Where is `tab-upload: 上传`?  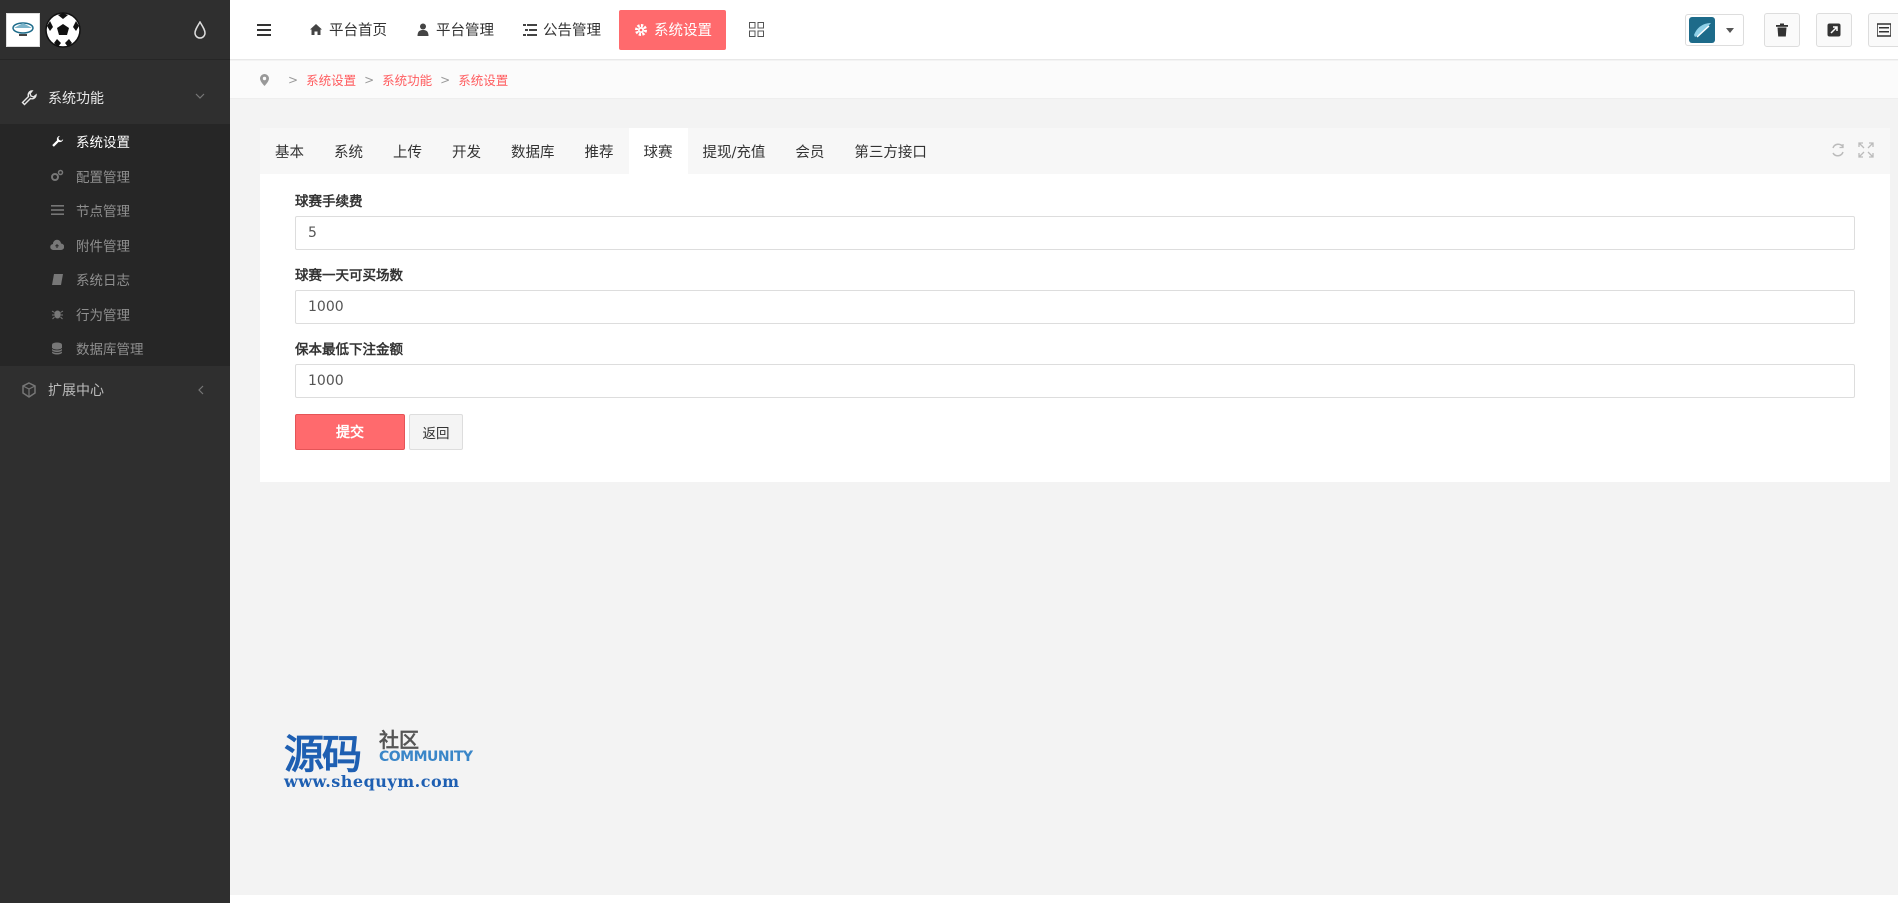 tab-upload: 上传 is located at coordinates (407, 151).